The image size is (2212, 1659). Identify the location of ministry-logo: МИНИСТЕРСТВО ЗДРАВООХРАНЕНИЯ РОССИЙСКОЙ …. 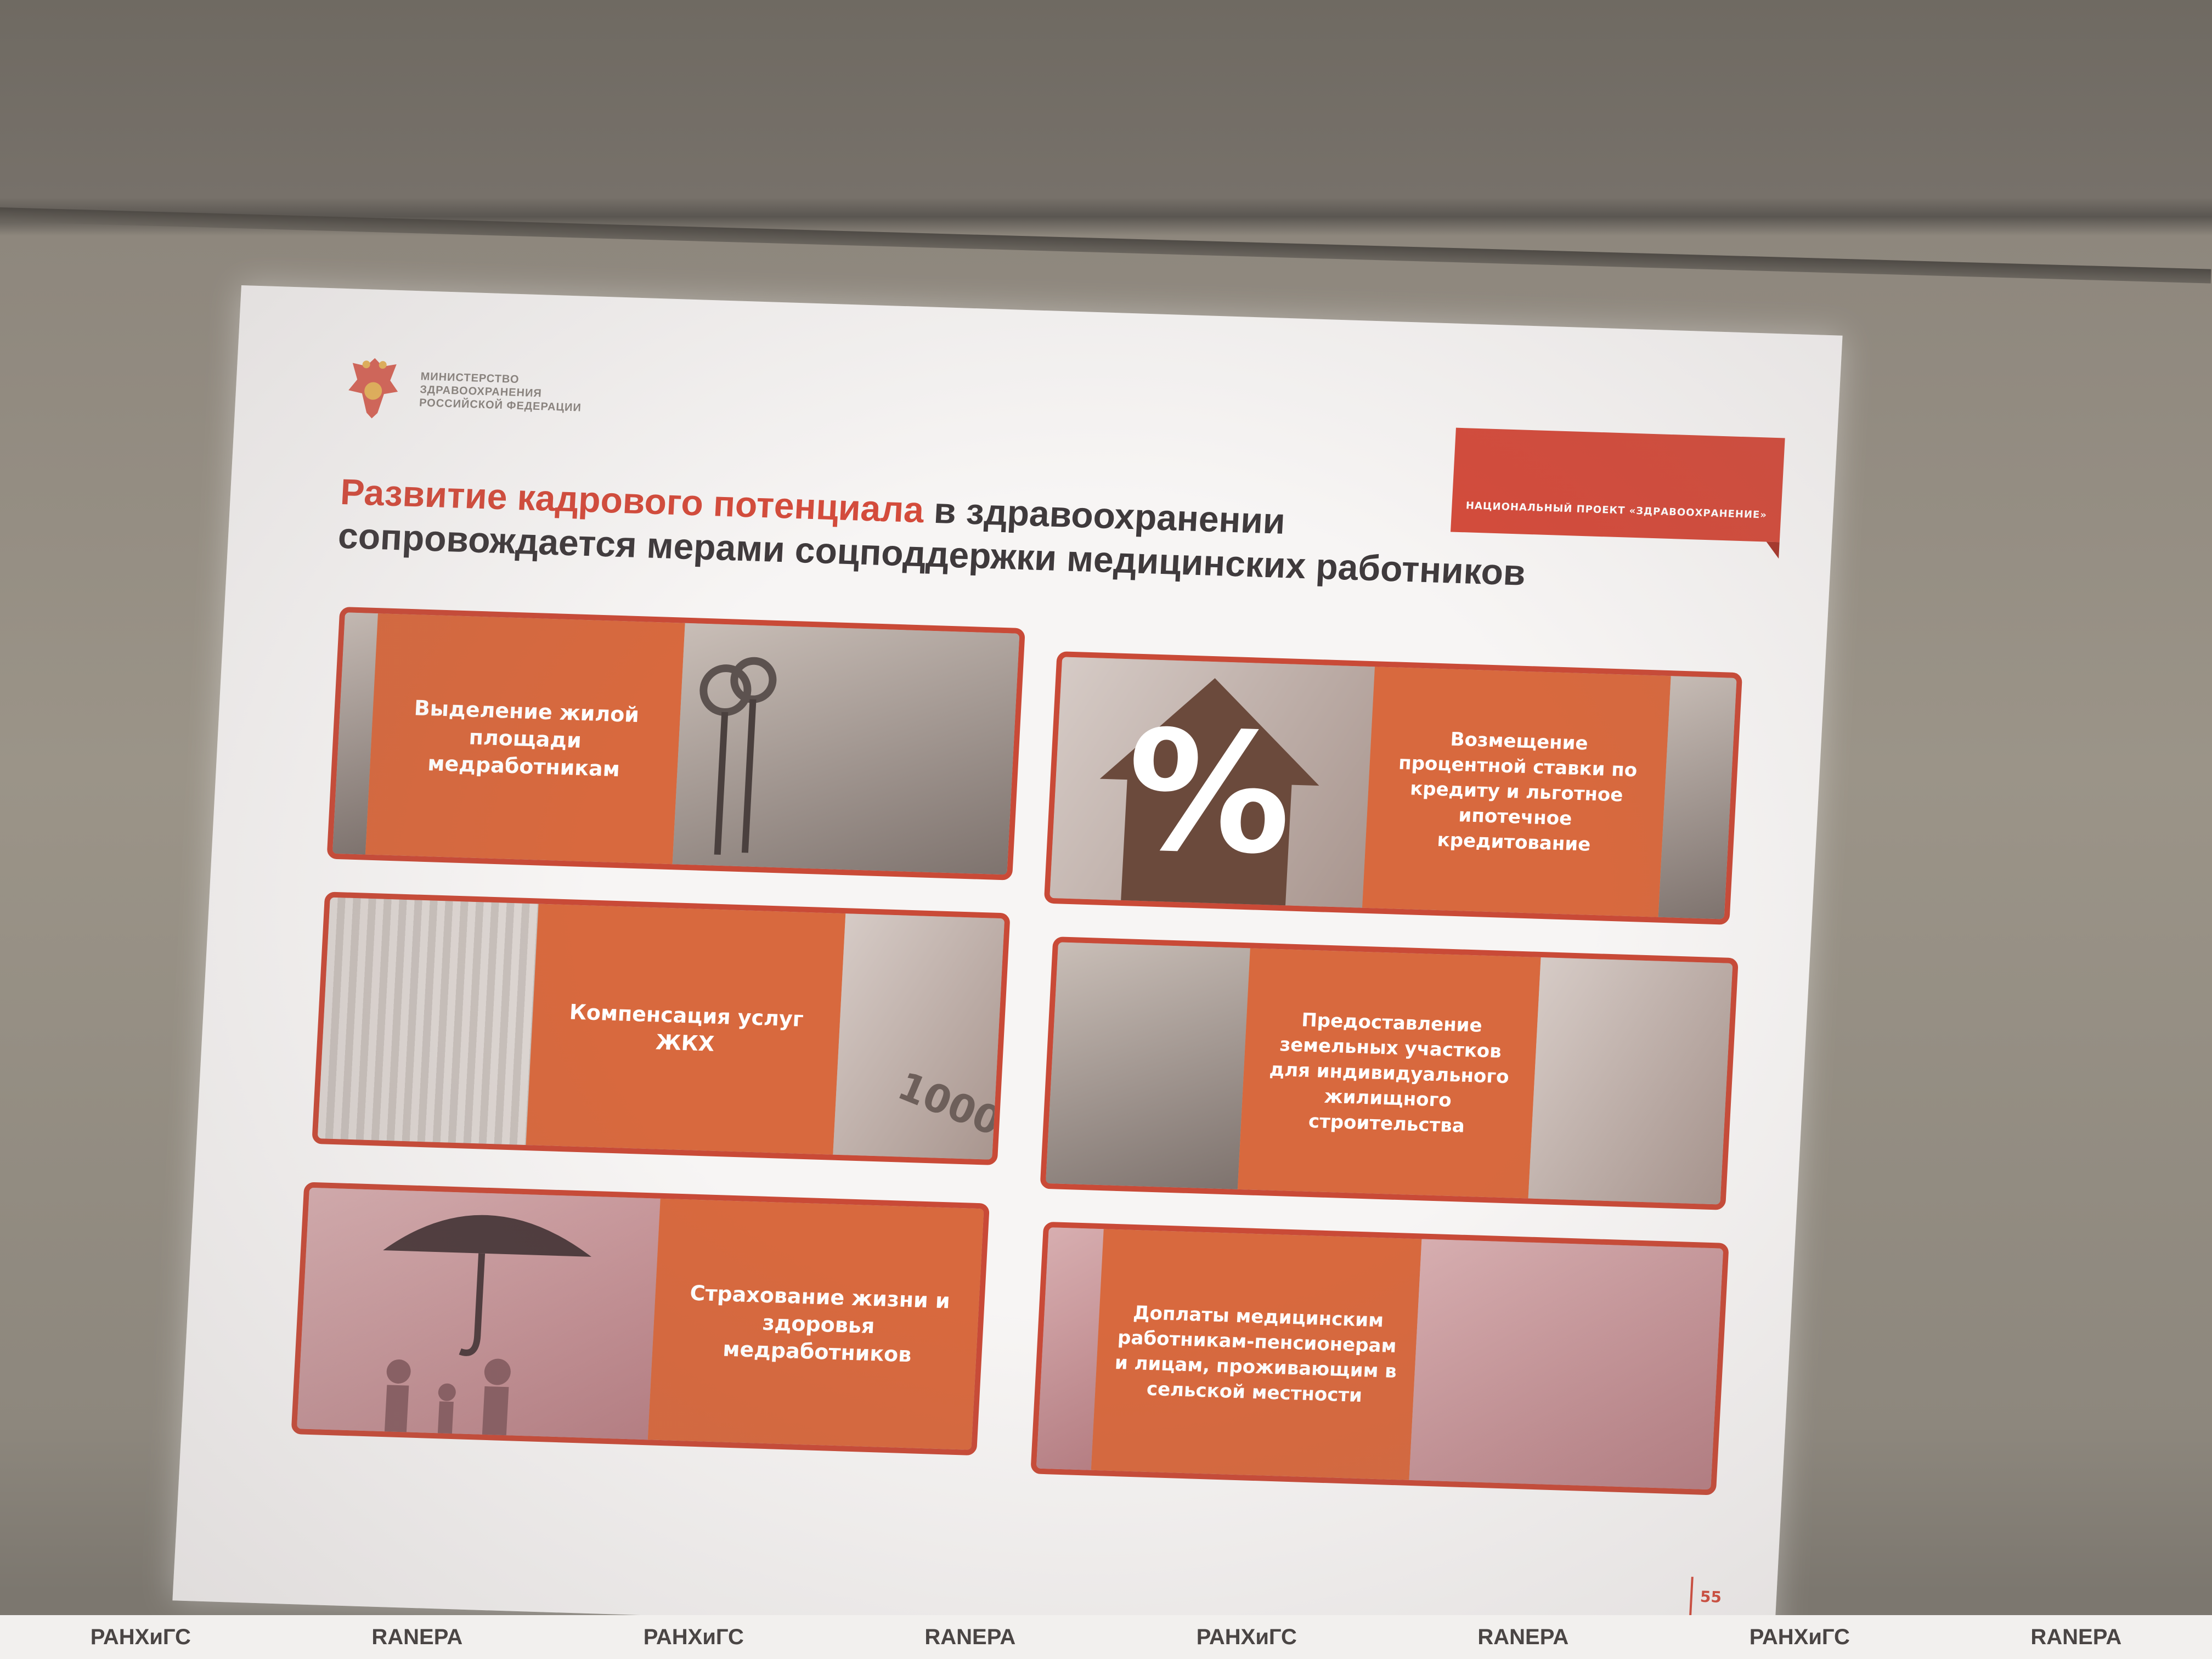
(462, 392).